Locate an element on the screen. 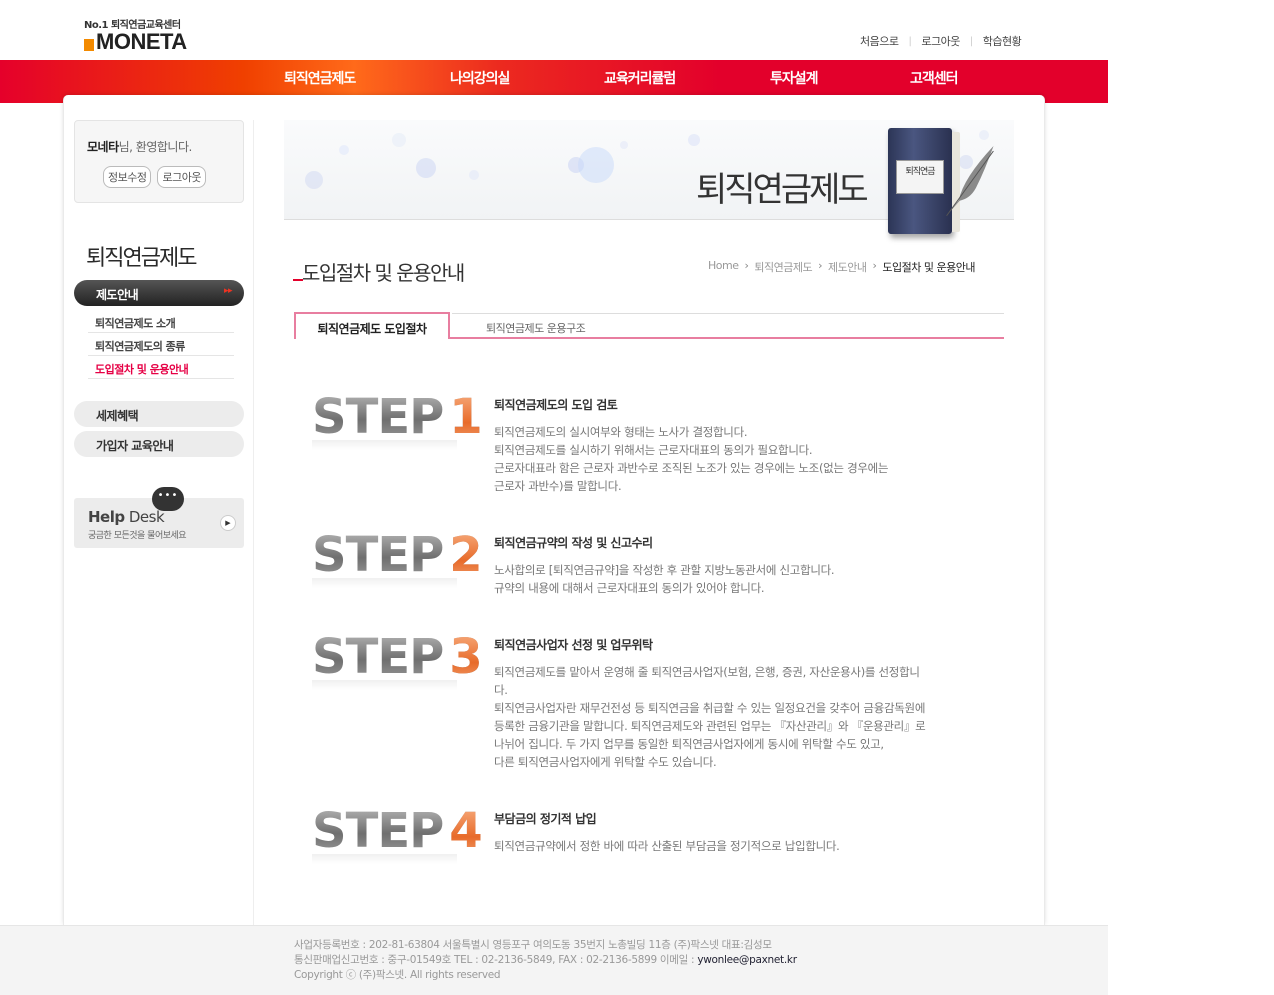 This screenshot has height=995, width=1274. step-number: 4 is located at coordinates (465, 831).